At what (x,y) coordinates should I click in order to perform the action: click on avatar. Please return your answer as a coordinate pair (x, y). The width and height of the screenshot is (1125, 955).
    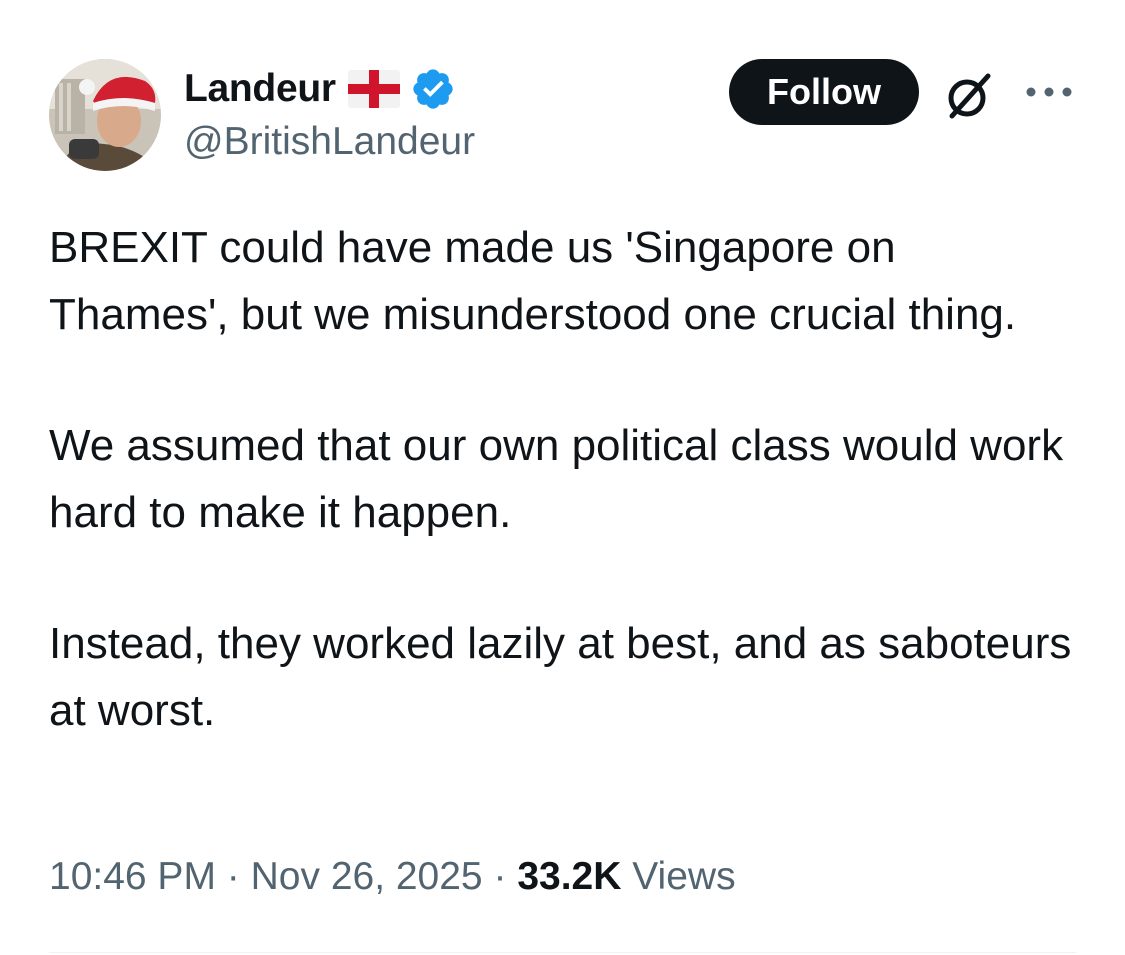
    Looking at the image, I should click on (105, 115).